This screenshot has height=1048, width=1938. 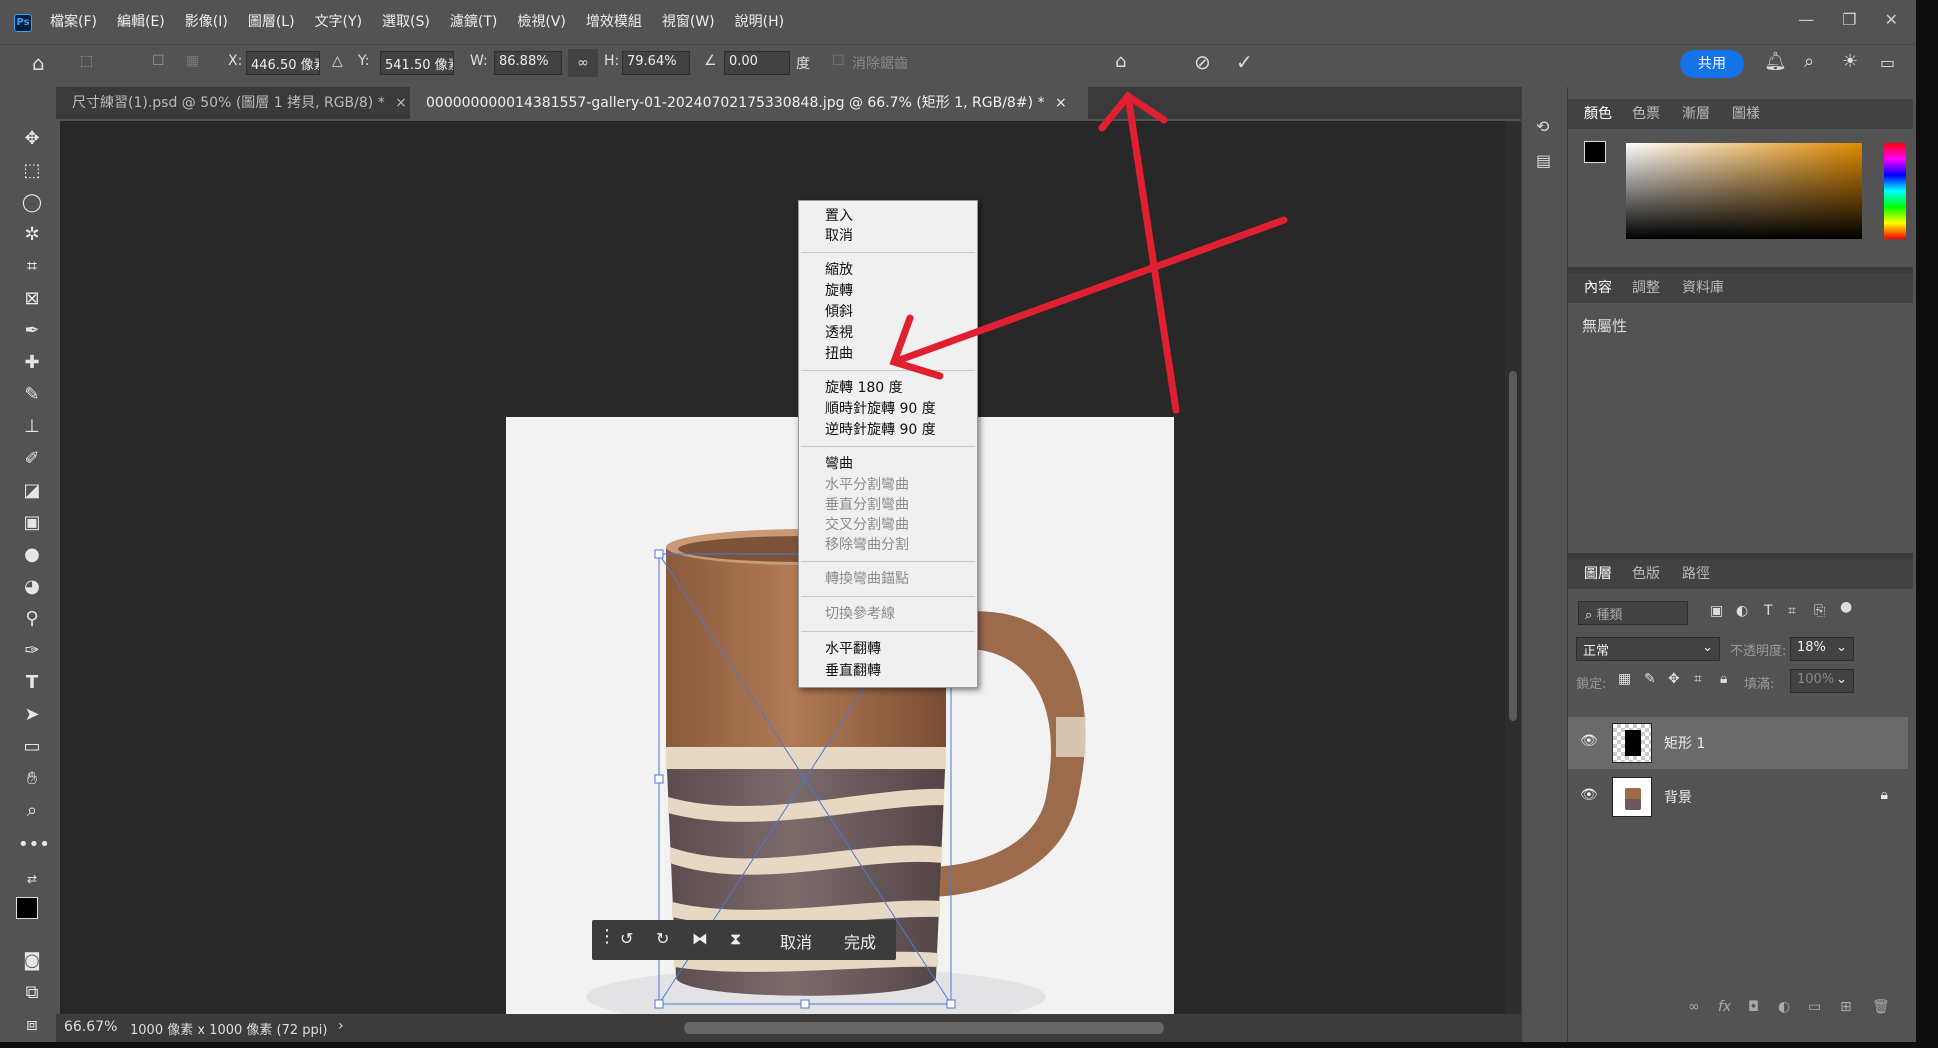 What do you see at coordinates (1891, 19) in the screenshot?
I see `close-icon: ✕` at bounding box center [1891, 19].